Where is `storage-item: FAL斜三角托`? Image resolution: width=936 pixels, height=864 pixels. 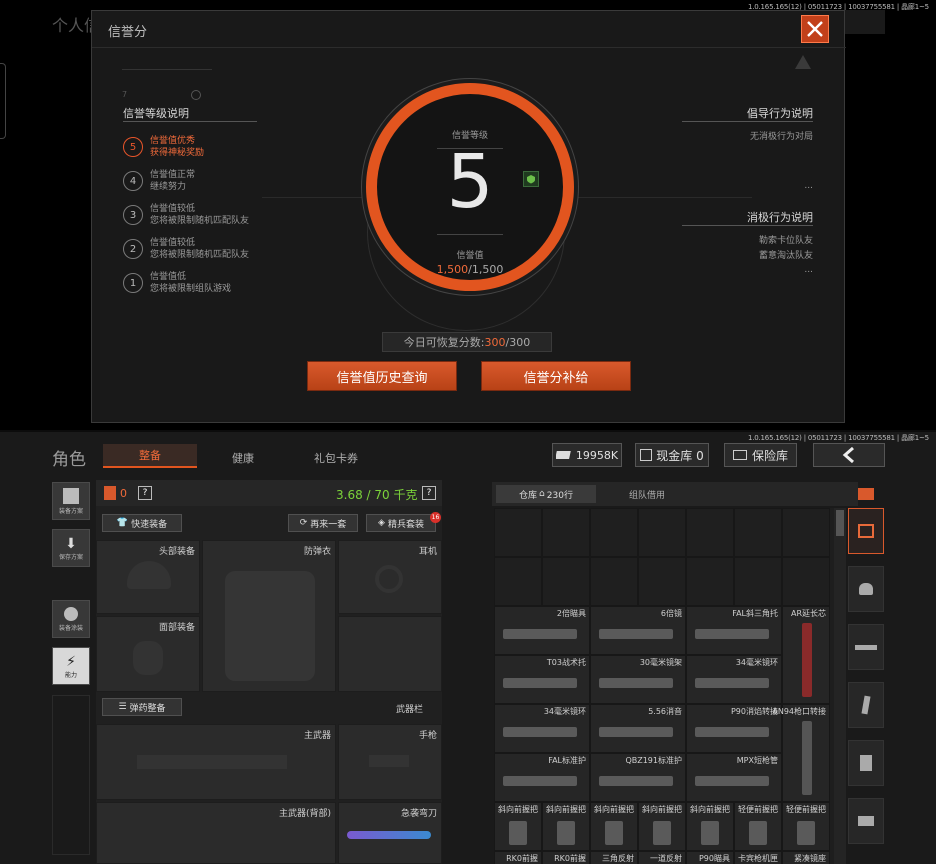
storage-item: FAL斜三角托 is located at coordinates (734, 630).